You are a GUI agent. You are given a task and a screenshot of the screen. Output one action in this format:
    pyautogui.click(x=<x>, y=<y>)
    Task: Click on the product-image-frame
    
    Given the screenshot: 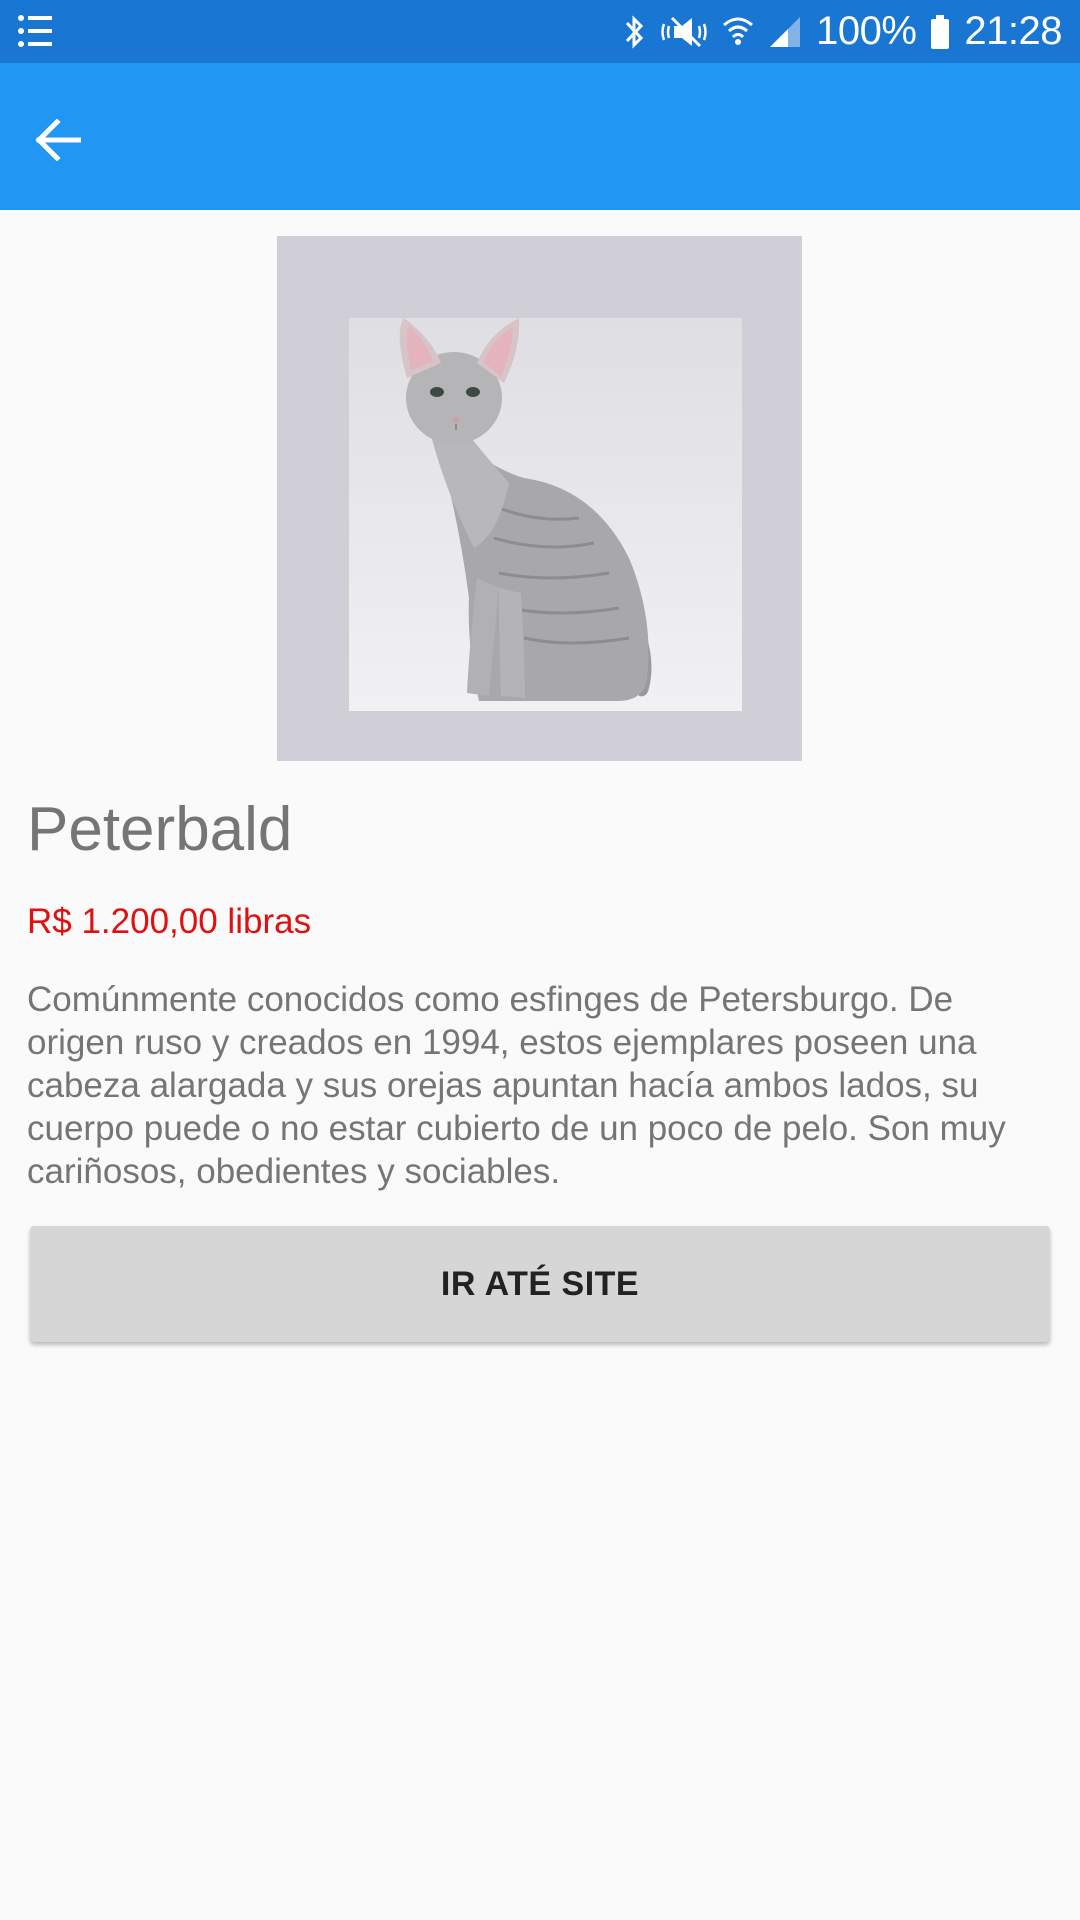 What is the action you would take?
    pyautogui.click(x=539, y=498)
    